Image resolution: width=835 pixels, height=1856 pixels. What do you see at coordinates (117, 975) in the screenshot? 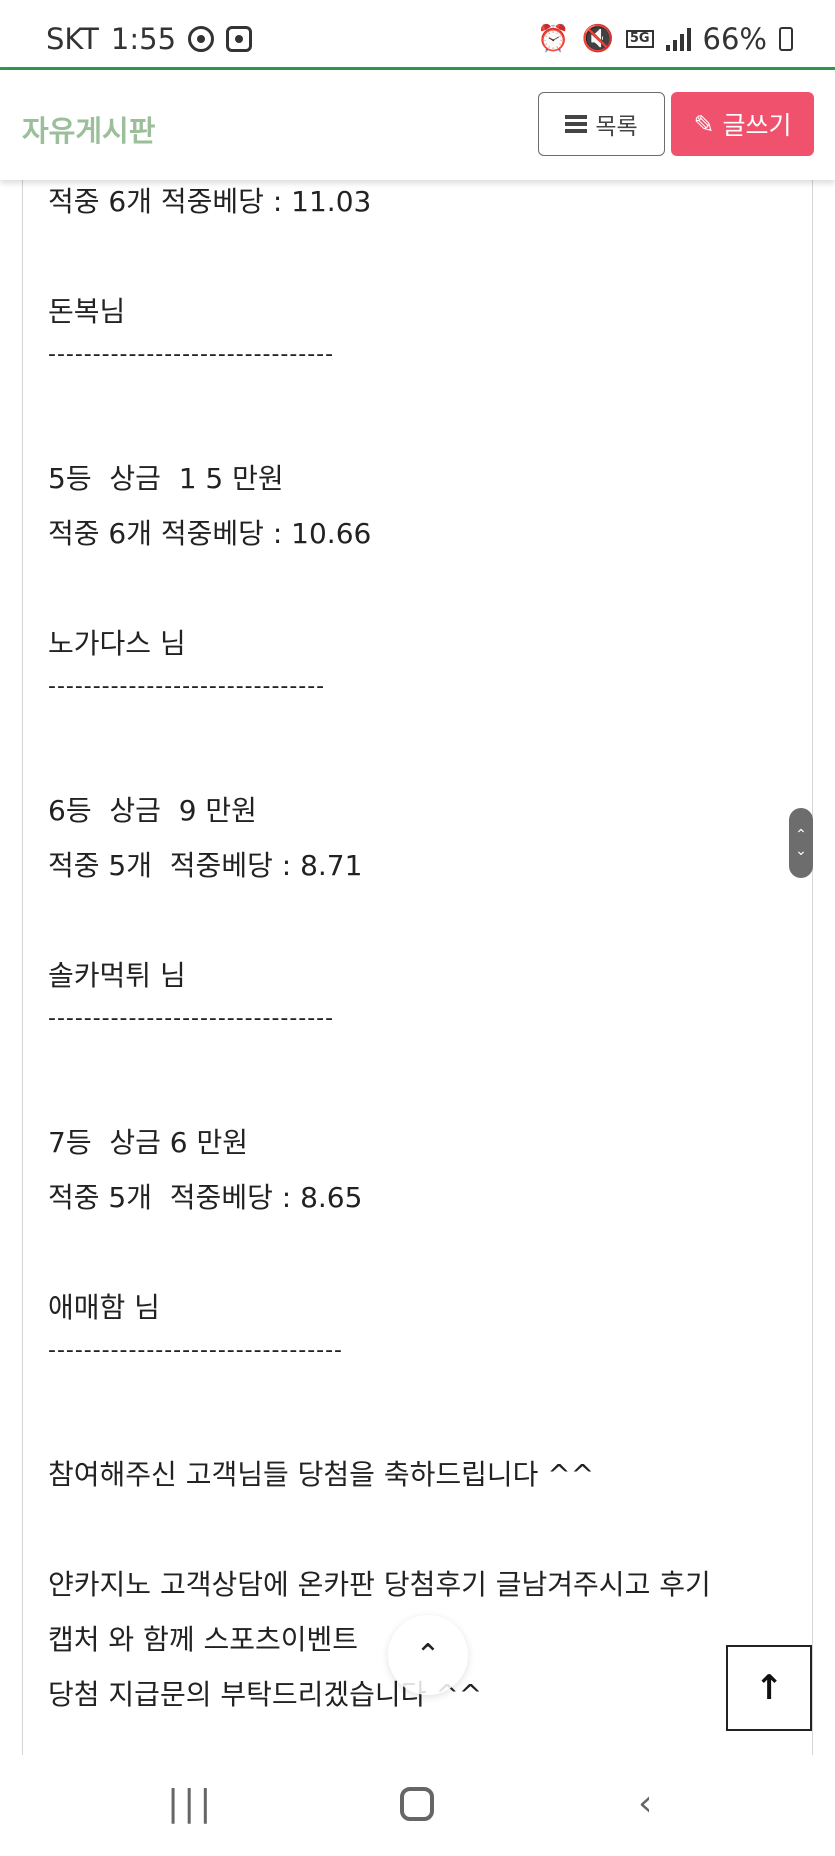
I see `post-line: 솔카먹튀 님` at bounding box center [117, 975].